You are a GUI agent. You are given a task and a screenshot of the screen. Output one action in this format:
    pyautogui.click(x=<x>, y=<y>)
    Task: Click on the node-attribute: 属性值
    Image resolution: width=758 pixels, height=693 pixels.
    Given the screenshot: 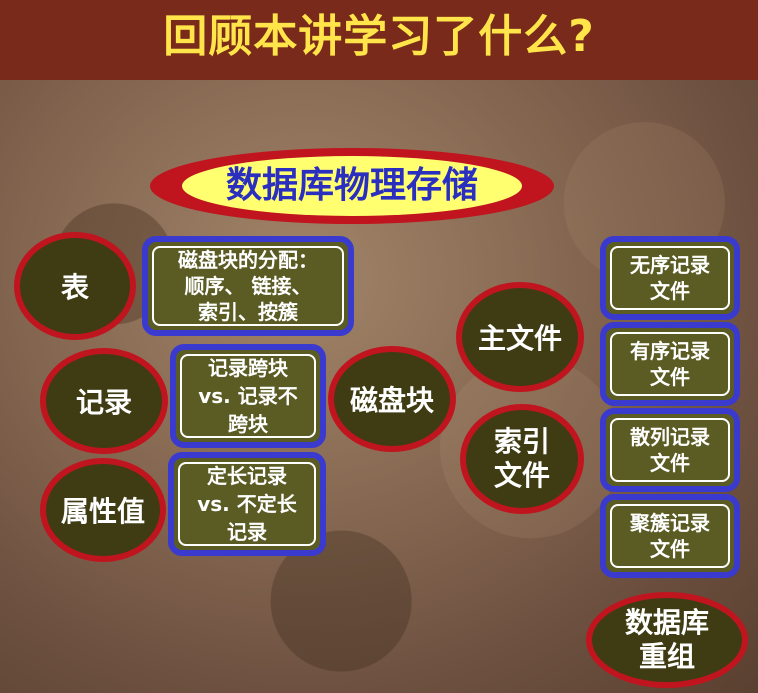 What is the action you would take?
    pyautogui.click(x=103, y=510)
    